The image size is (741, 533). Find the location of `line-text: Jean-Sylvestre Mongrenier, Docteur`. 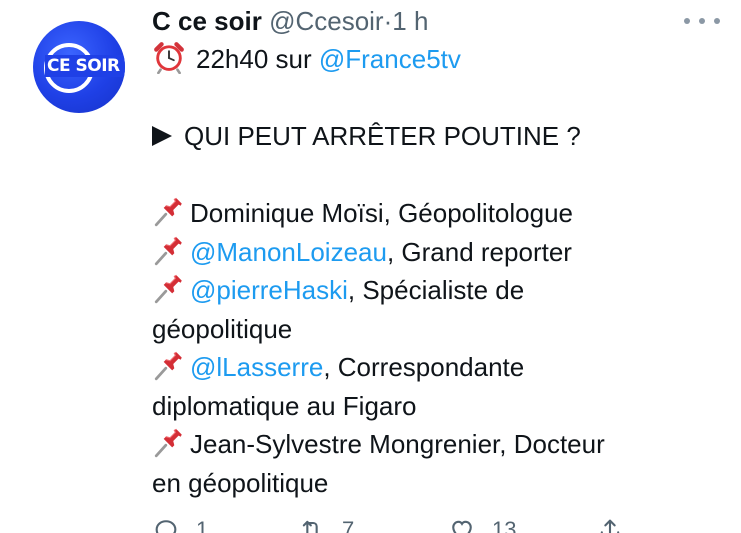

line-text: Jean-Sylvestre Mongrenier, Docteur is located at coordinates (397, 444).